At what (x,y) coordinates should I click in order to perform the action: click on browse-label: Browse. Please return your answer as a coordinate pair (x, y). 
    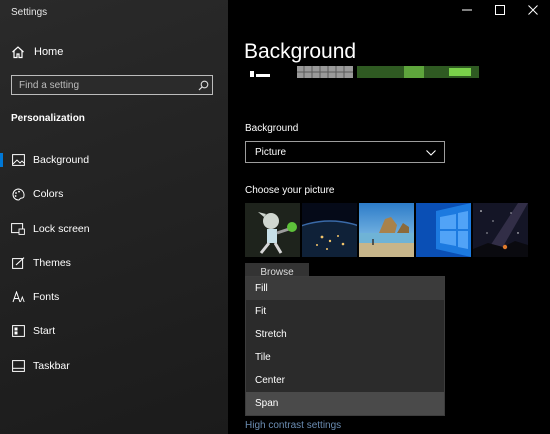
    Looking at the image, I should click on (277, 272).